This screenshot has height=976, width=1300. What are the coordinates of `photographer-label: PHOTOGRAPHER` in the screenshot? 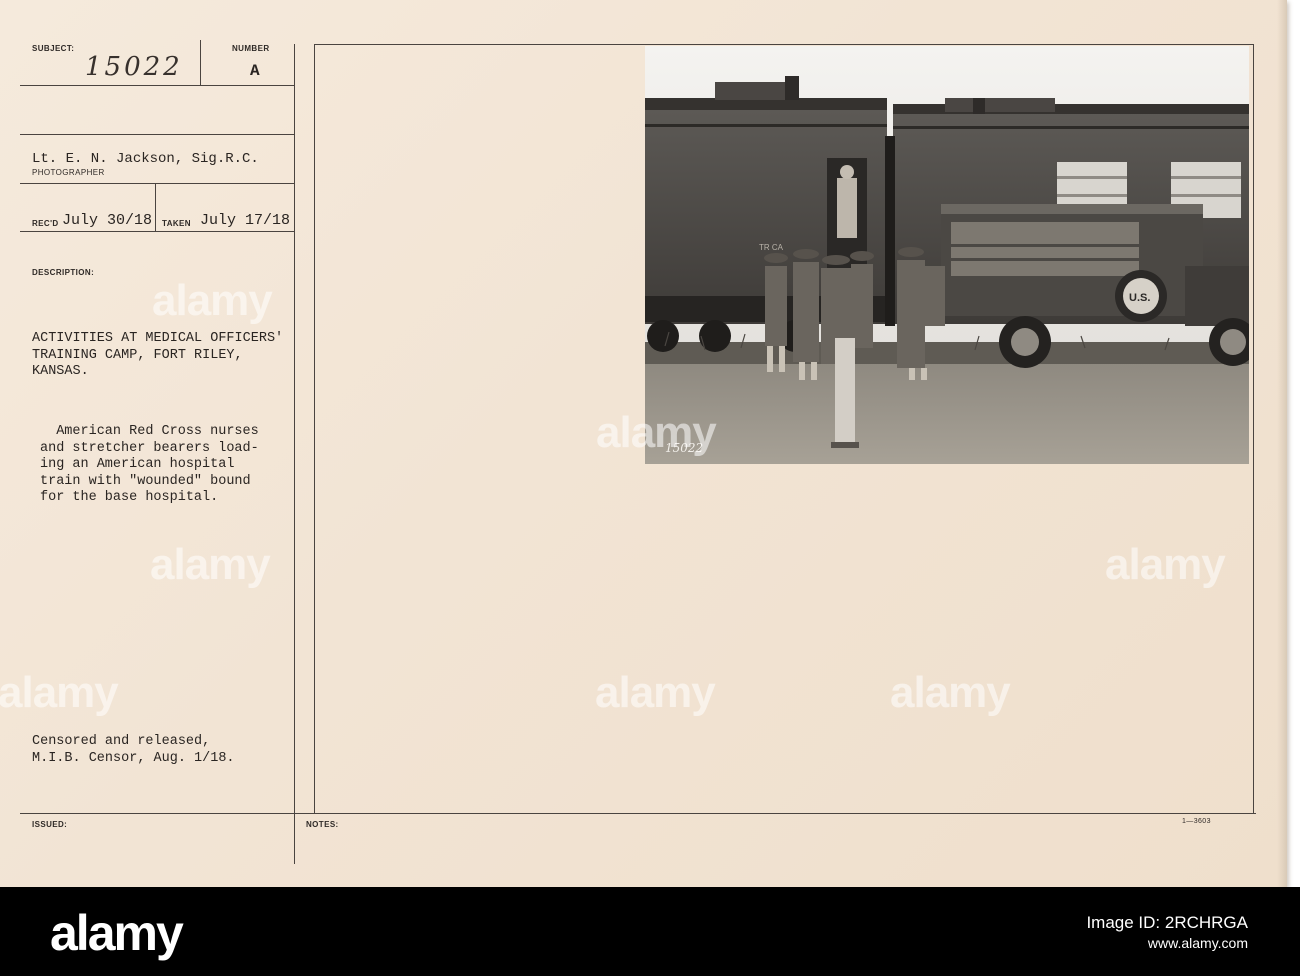 It's located at (68, 172).